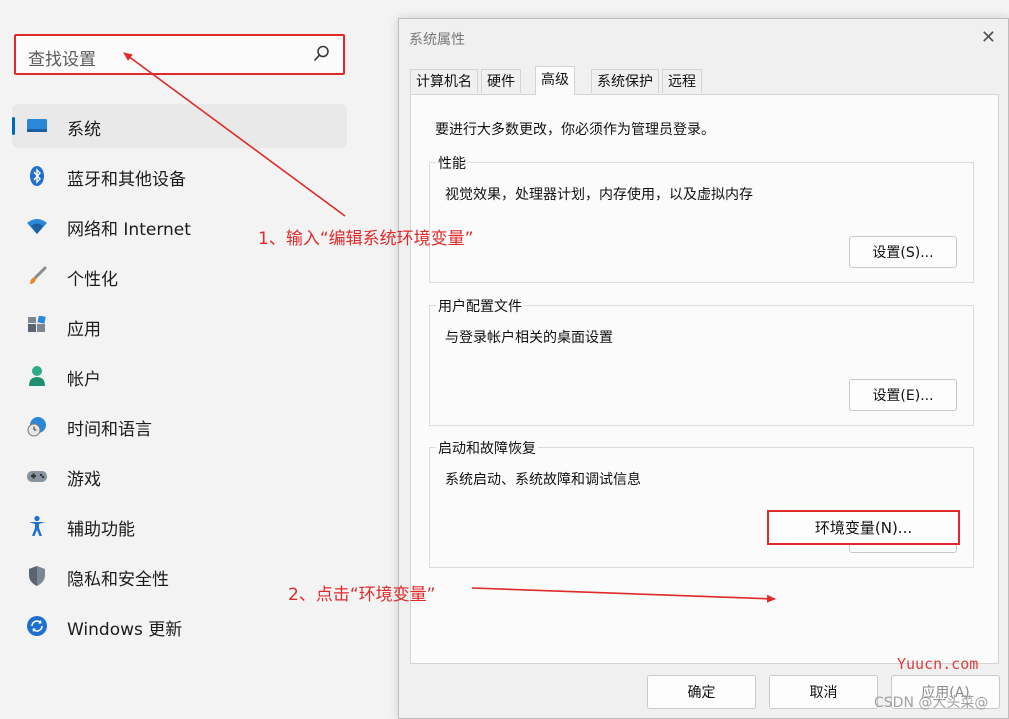  What do you see at coordinates (179, 476) in the screenshot?
I see `nav-item-gaming: 游戏` at bounding box center [179, 476].